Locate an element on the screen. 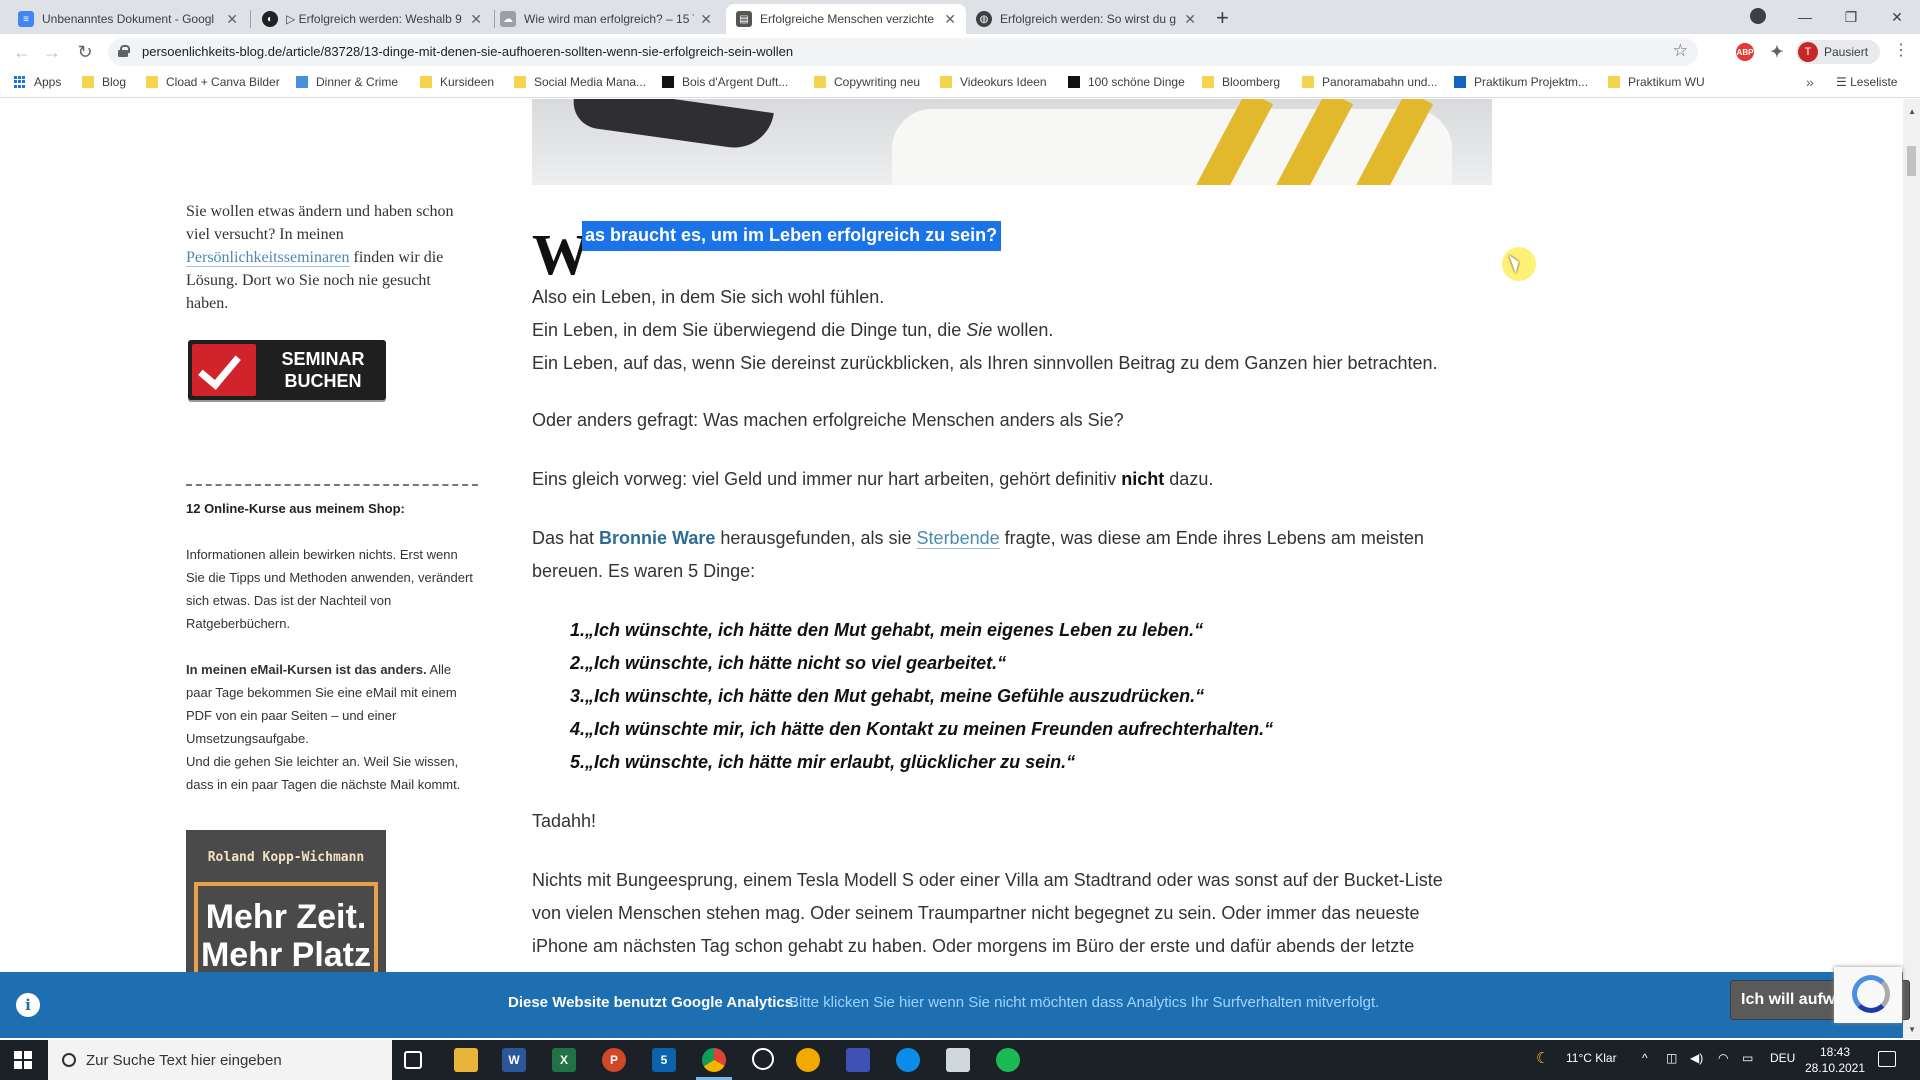  page-scrollbar: ▲ ▼ is located at coordinates (1911, 569).